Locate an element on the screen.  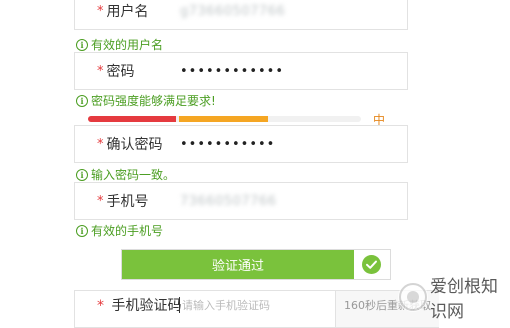
sms-code-field: * 手机验证码 请输入手机验证码 160秒后重新获取 is located at coordinates (256, 309).